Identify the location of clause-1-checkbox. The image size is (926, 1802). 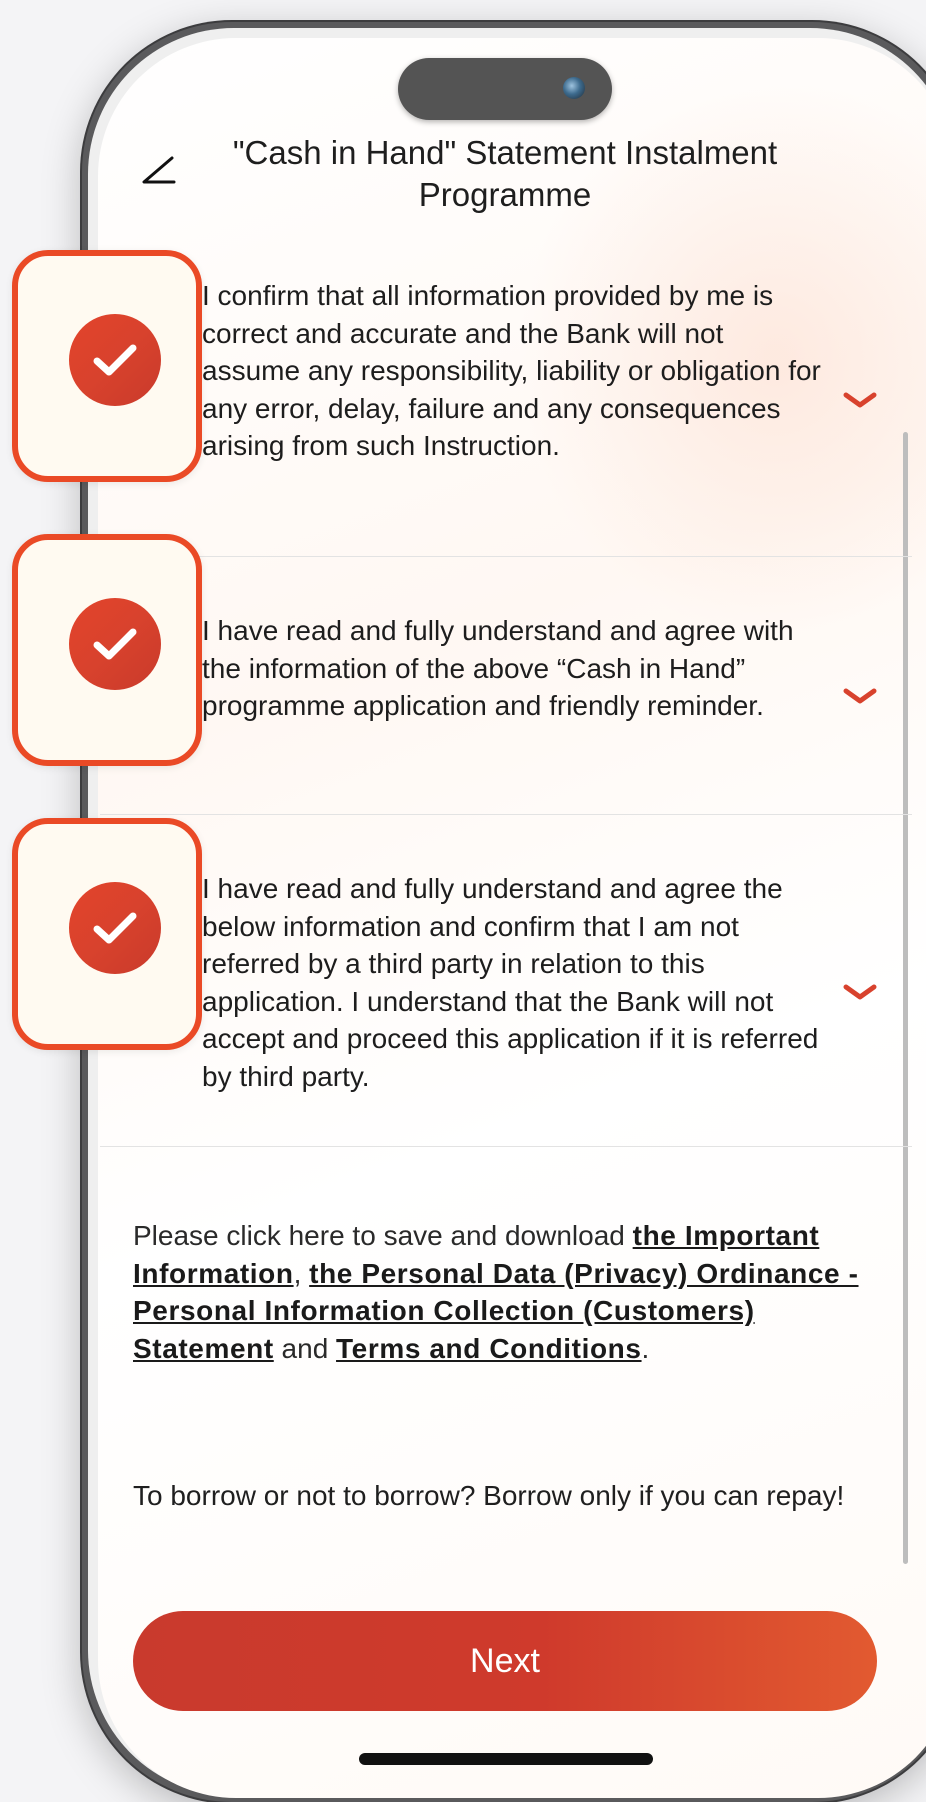
(107, 366).